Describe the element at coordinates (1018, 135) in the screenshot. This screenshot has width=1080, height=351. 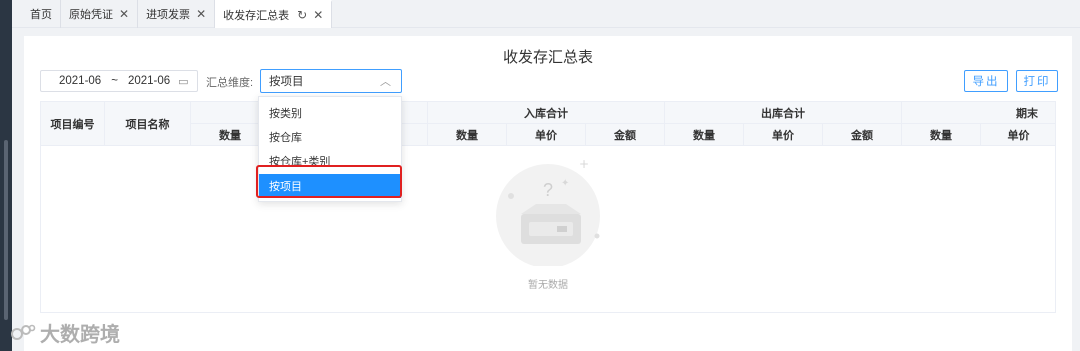
I see `end-price: 单价` at that location.